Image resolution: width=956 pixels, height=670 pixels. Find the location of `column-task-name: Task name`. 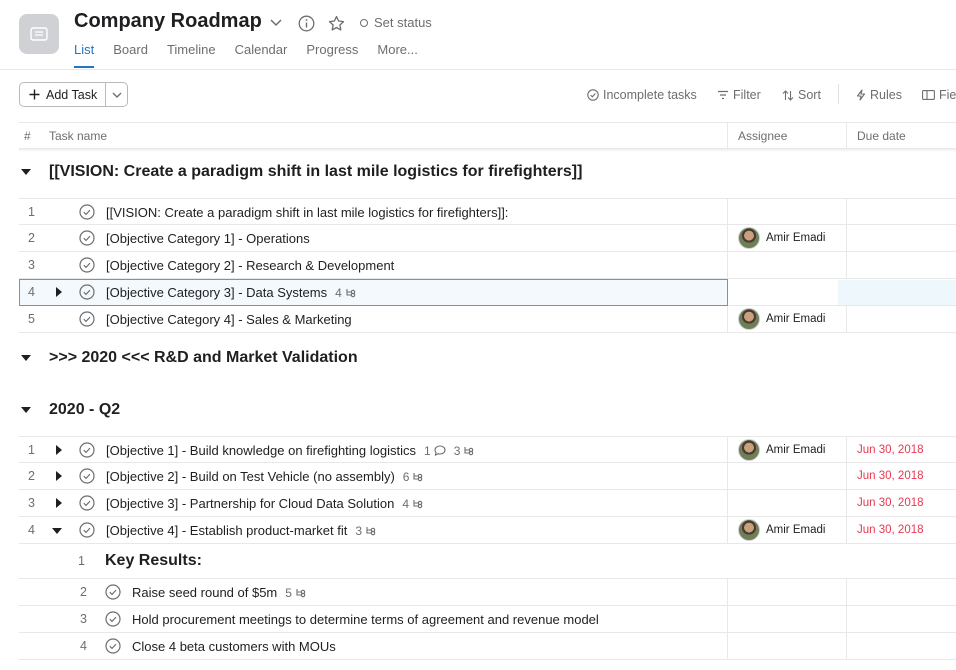

column-task-name: Task name is located at coordinates (78, 136).